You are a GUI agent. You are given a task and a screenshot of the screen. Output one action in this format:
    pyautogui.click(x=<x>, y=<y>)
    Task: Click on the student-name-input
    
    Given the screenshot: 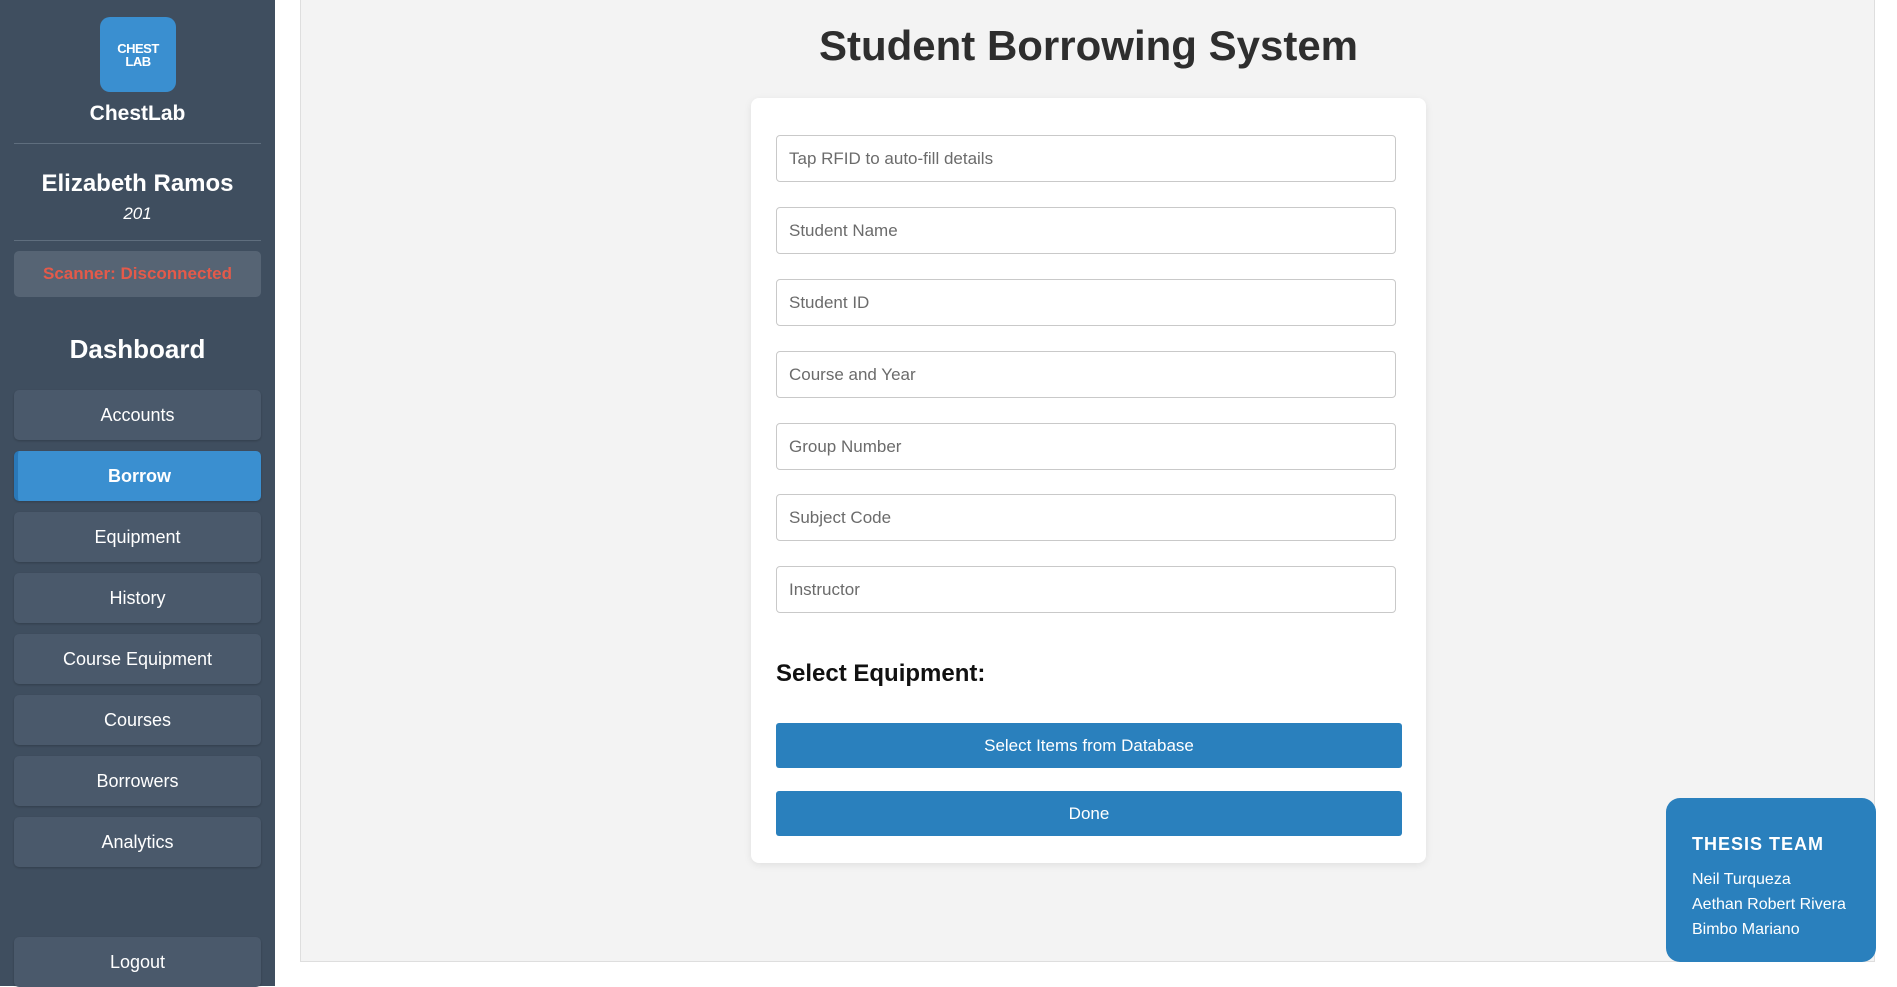 What is the action you would take?
    pyautogui.click(x=1086, y=230)
    